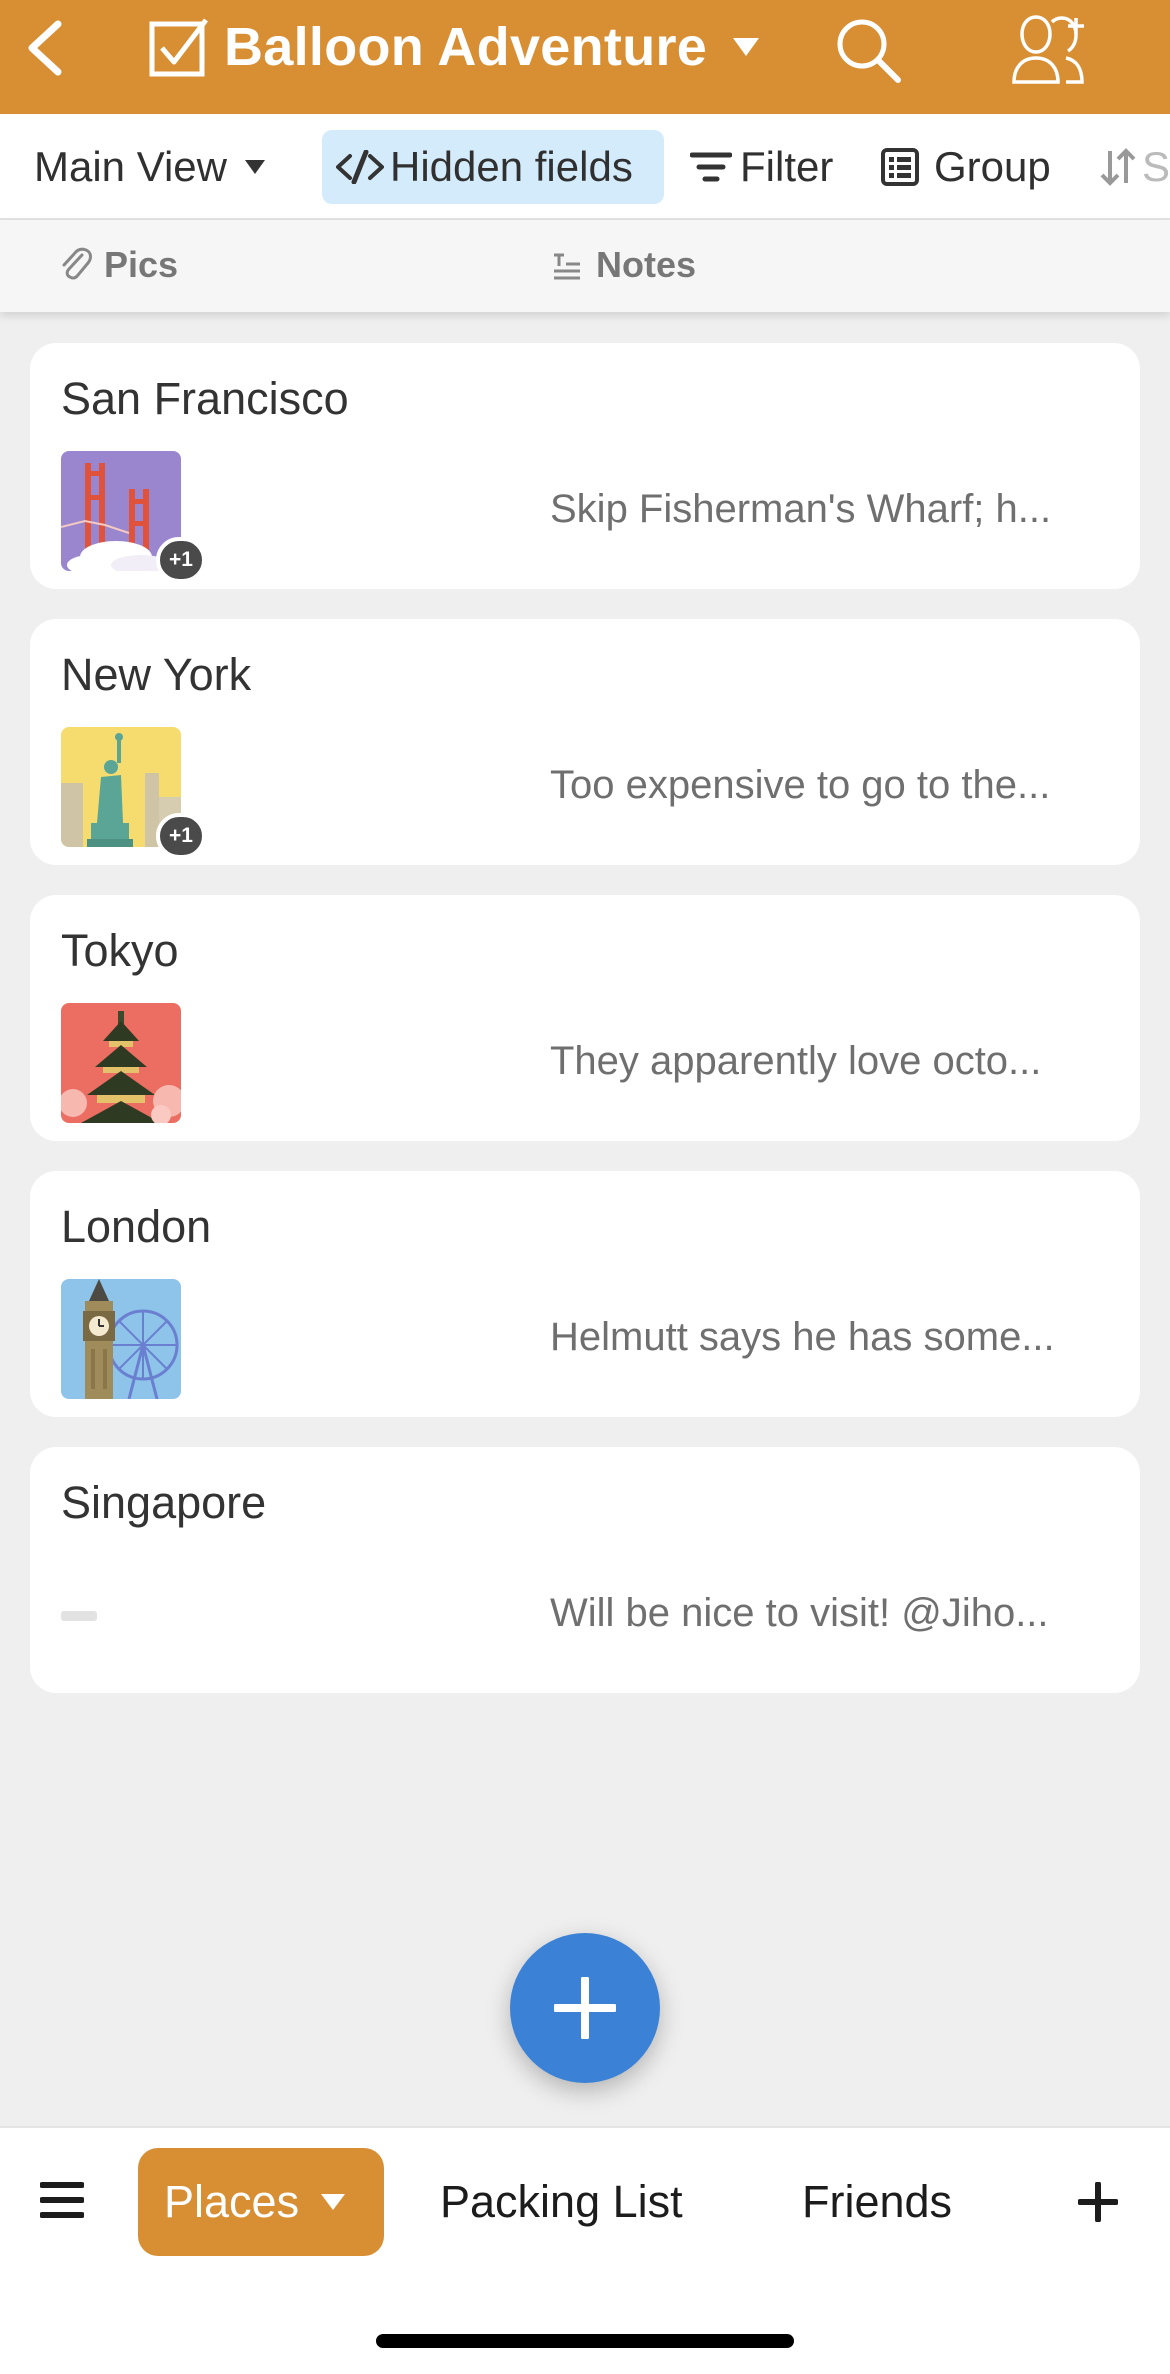  Describe the element at coordinates (466, 47) in the screenshot. I see `base-title: Balloon Adventure` at that location.